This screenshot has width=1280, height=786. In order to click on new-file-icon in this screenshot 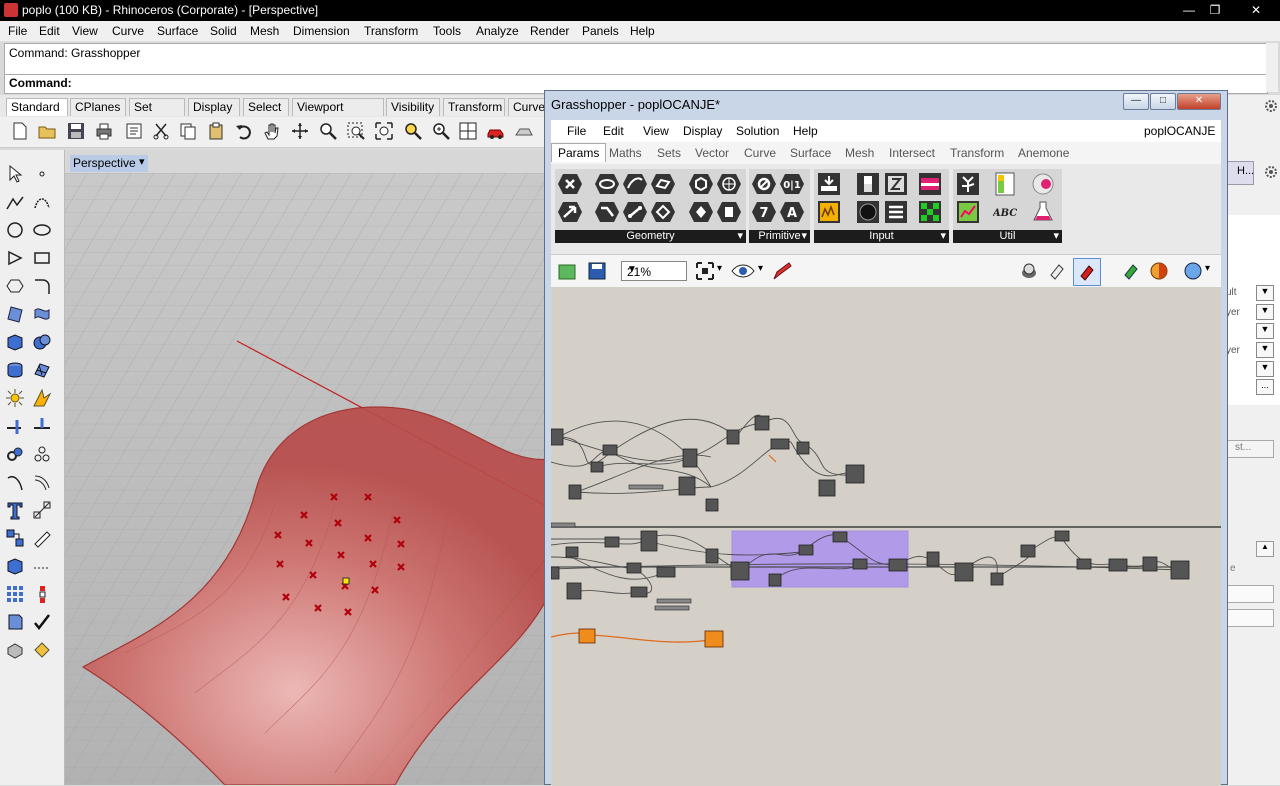, I will do `click(20, 131)`.